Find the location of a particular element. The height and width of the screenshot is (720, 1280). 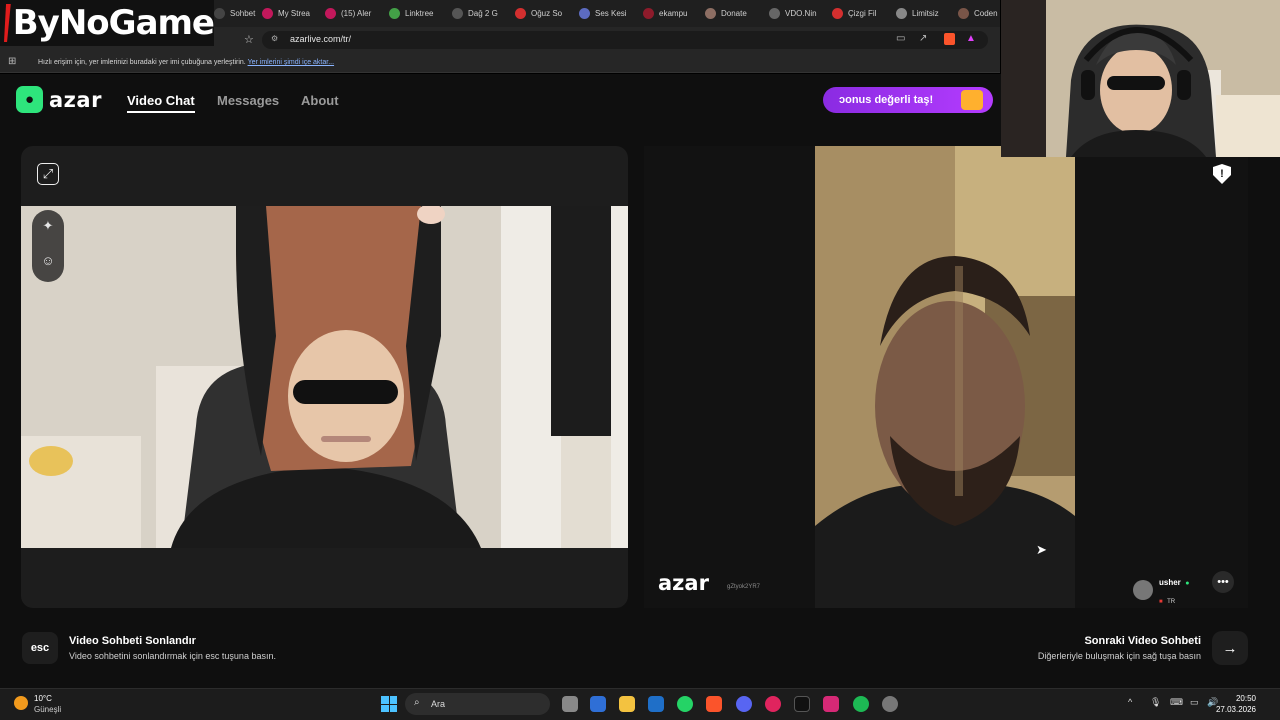

gift-box-icon is located at coordinates (972, 100).